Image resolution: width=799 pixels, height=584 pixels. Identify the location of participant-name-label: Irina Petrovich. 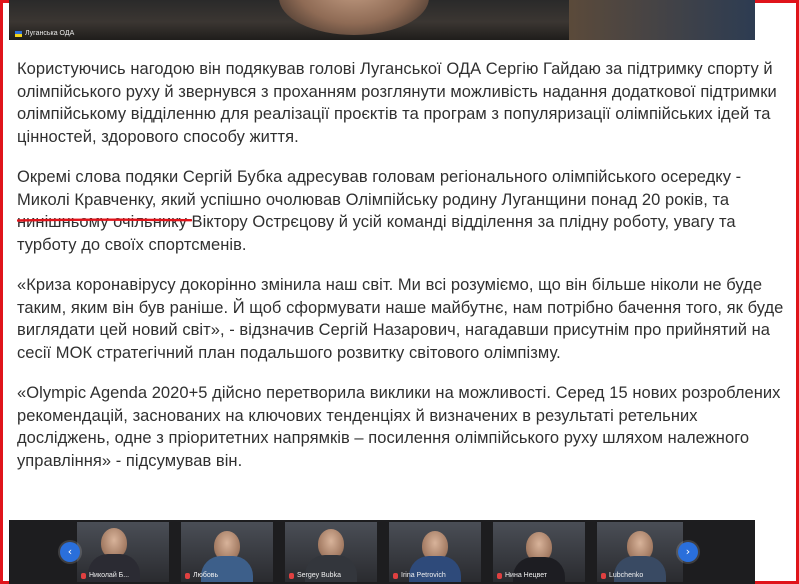
(419, 575).